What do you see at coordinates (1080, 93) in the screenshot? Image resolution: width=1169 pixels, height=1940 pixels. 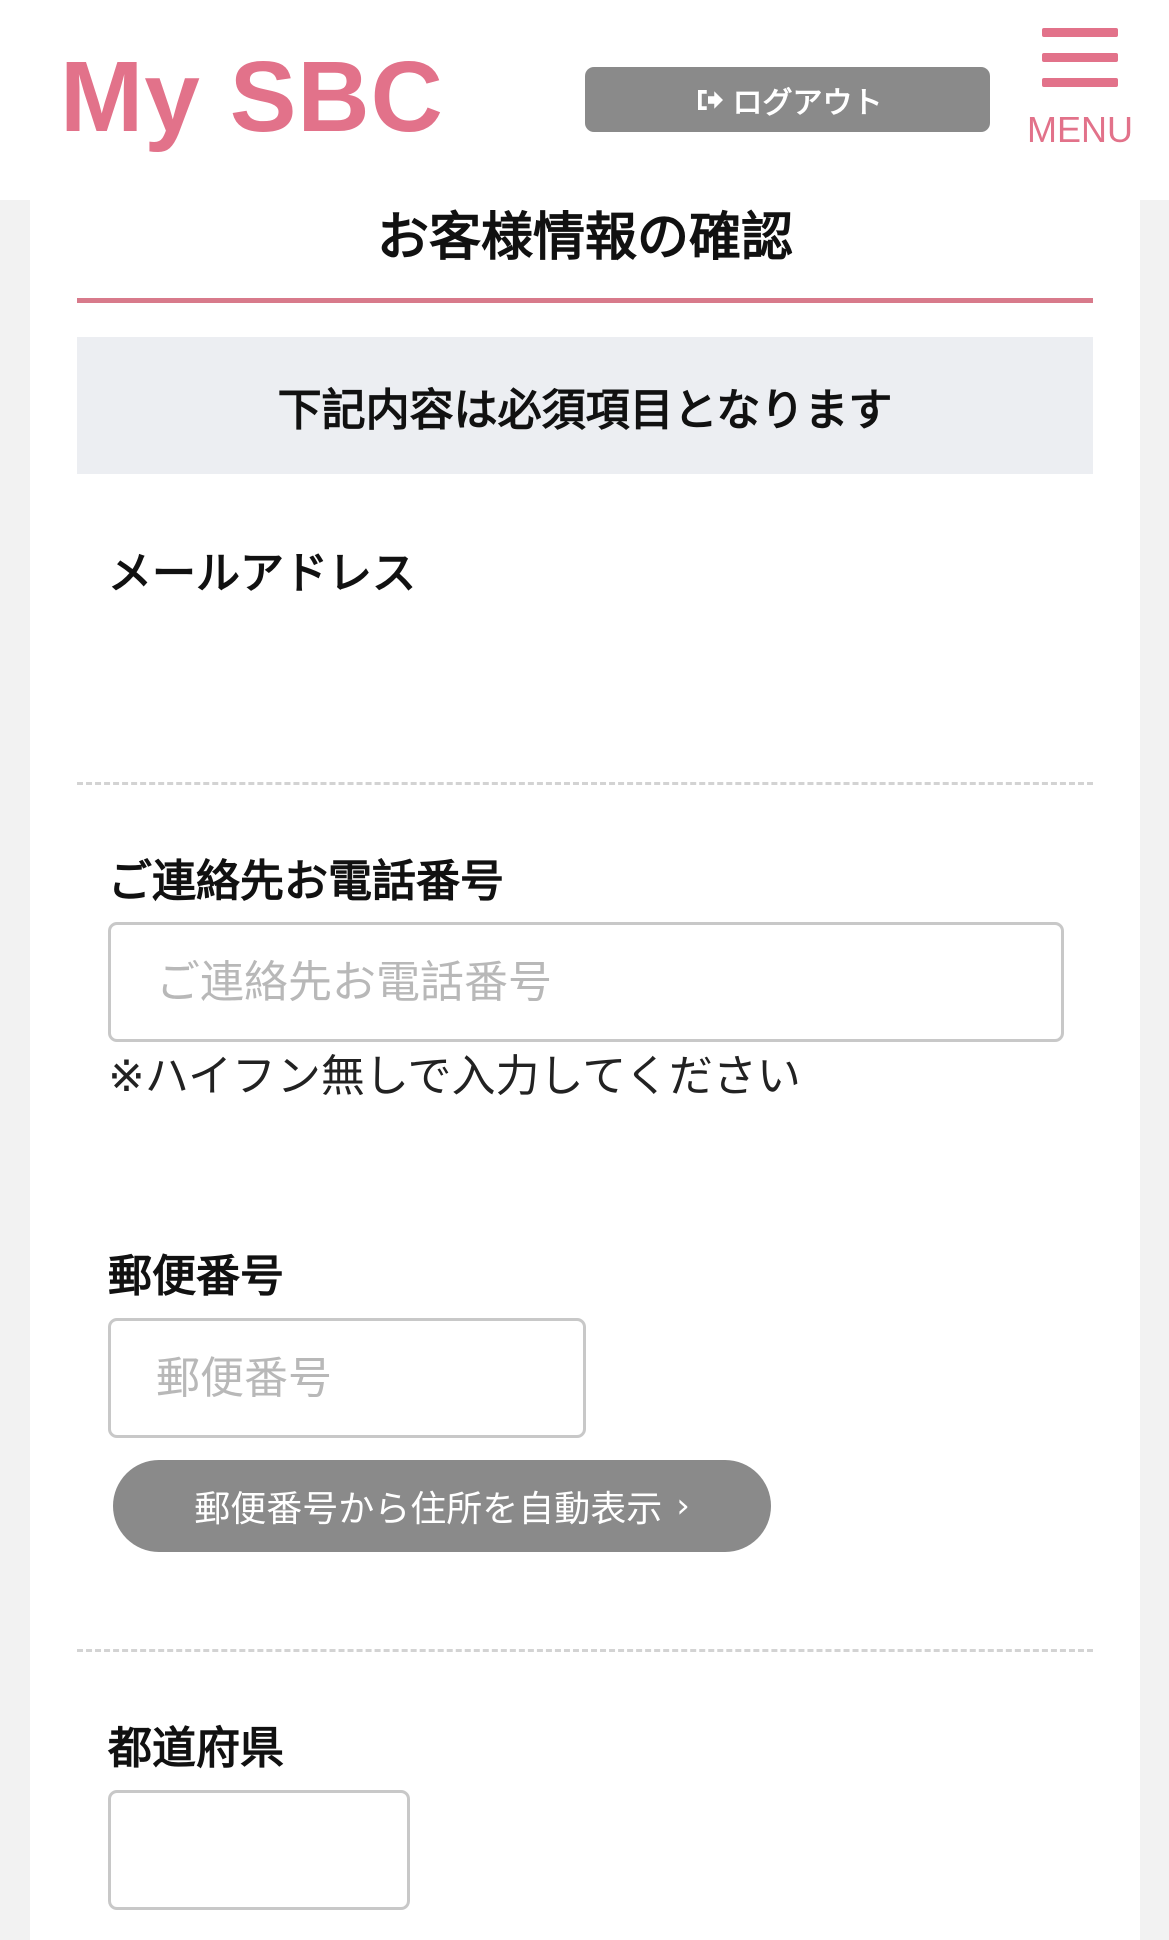 I see `menu-button: MENU` at bounding box center [1080, 93].